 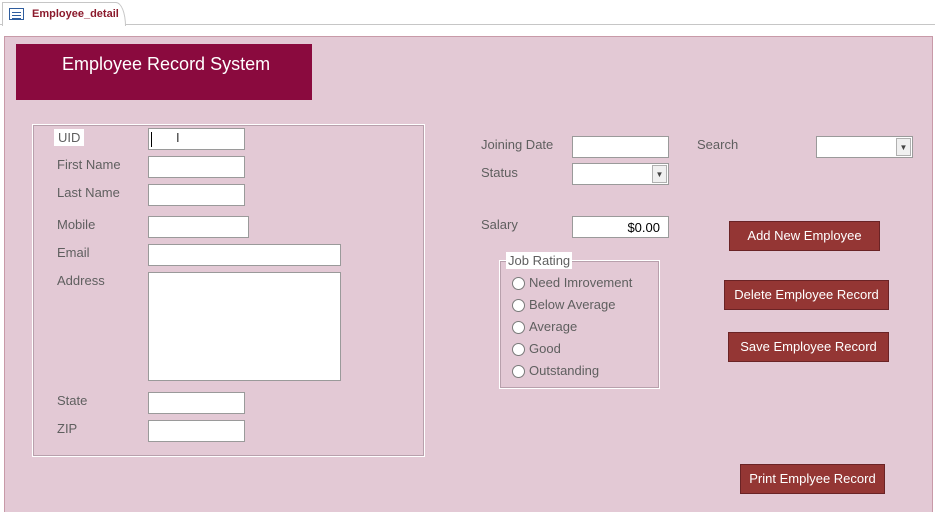 I want to click on status-label: Status, so click(x=499, y=172).